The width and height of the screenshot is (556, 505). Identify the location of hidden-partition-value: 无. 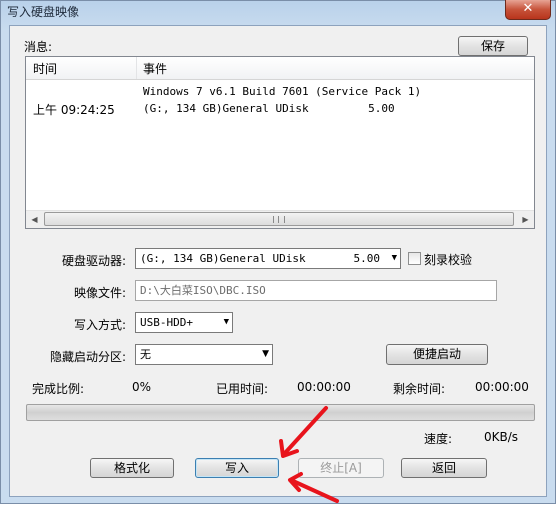
(145, 354).